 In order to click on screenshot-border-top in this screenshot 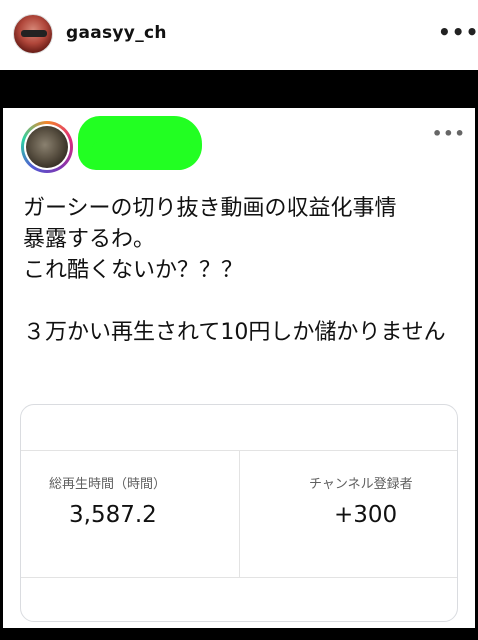, I will do `click(239, 89)`.